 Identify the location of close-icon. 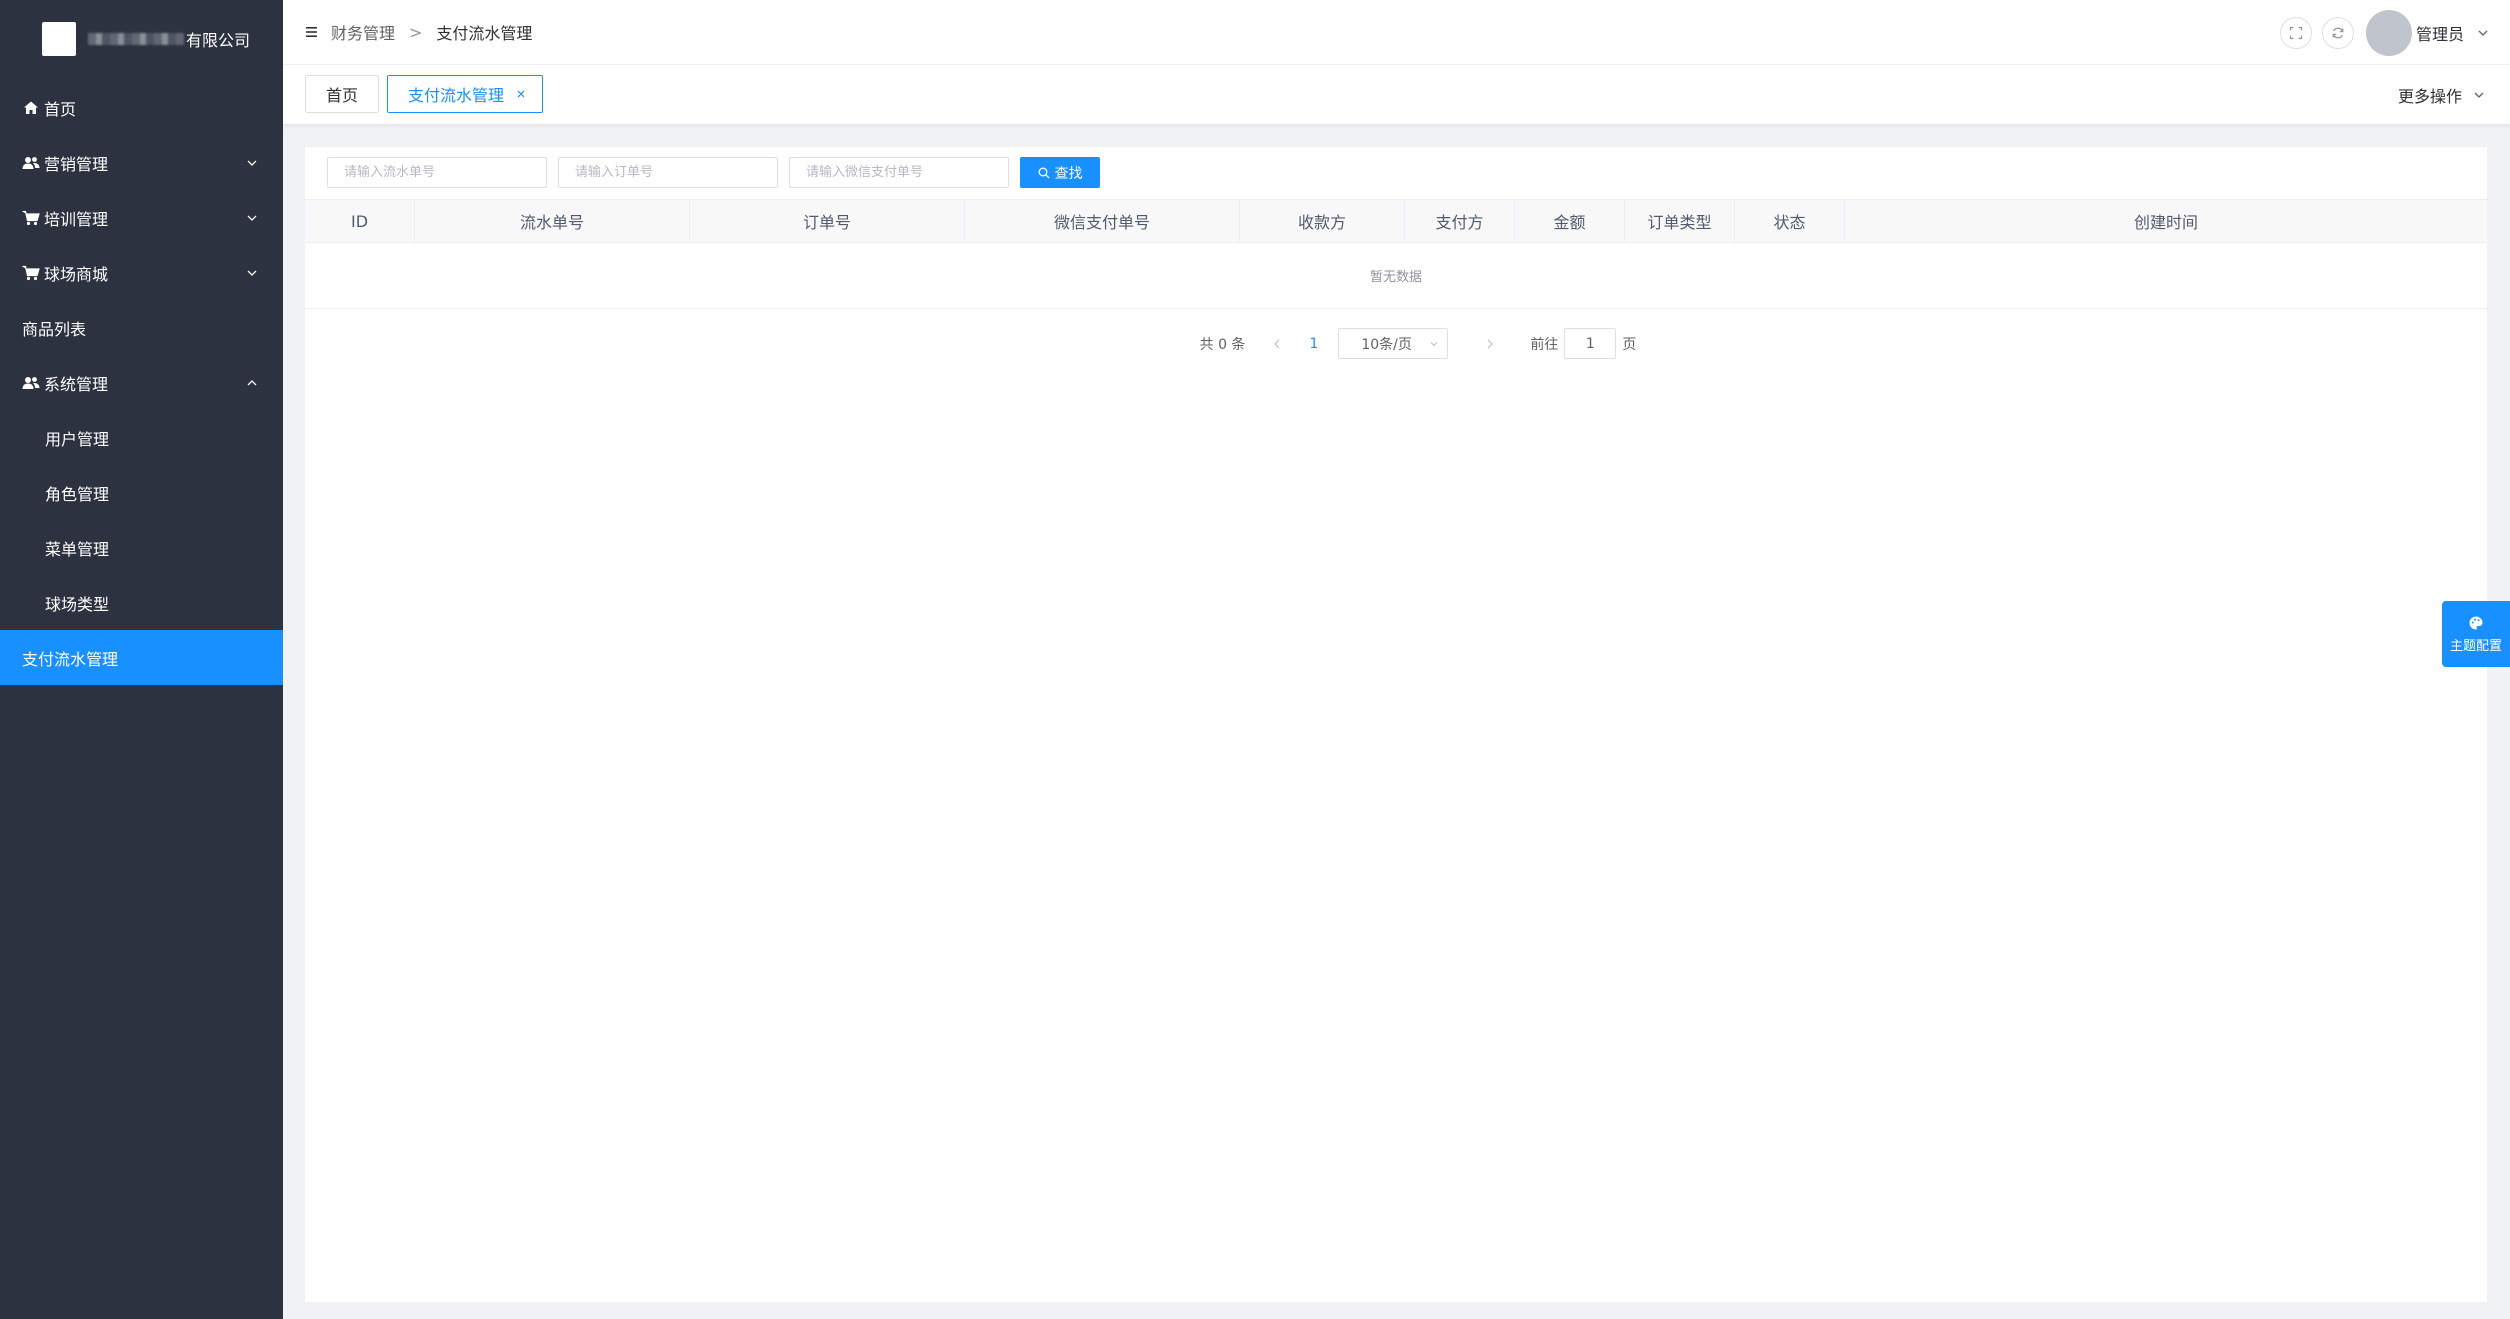
(521, 94).